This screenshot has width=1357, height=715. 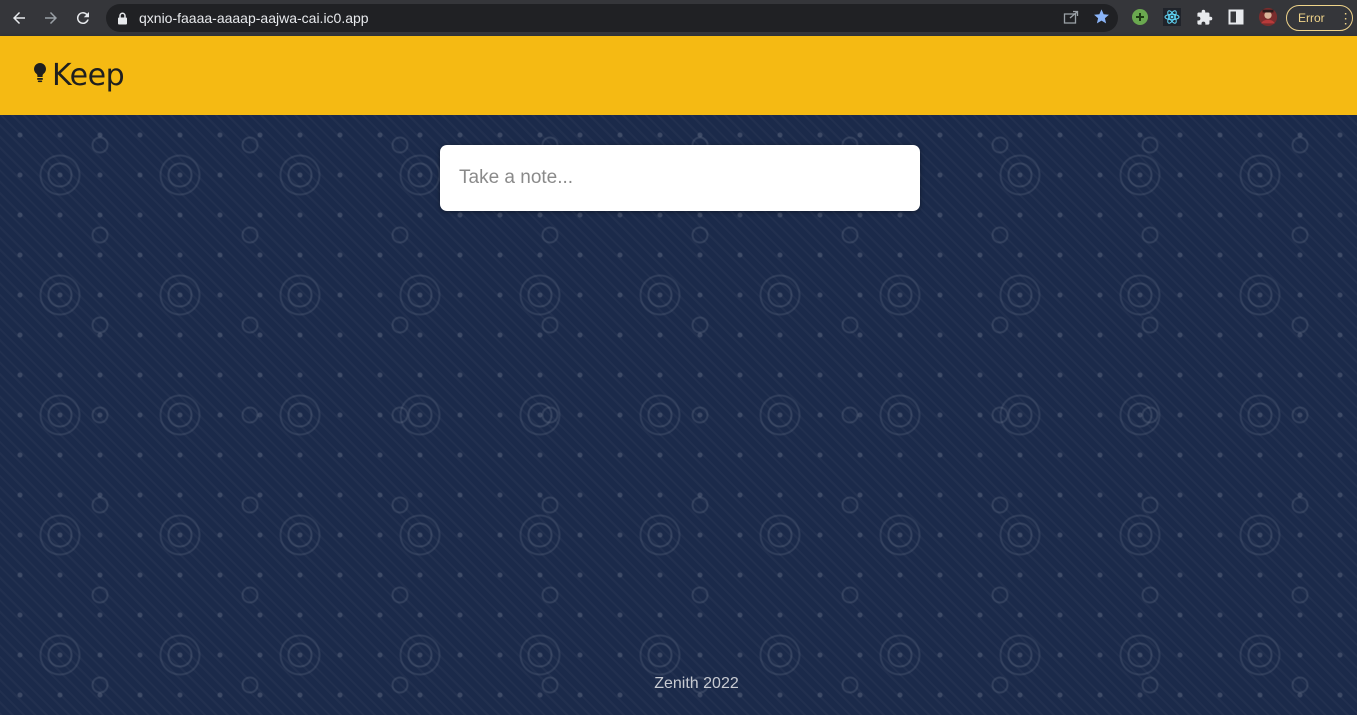 I want to click on kebab-menu-icon: ⋮, so click(x=1346, y=18).